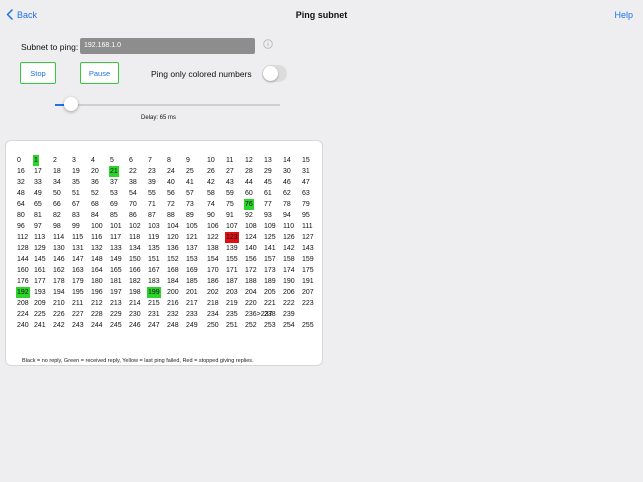 Image resolution: width=643 pixels, height=482 pixels. Describe the element at coordinates (192, 270) in the screenshot. I see `address-cell: 169` at that location.